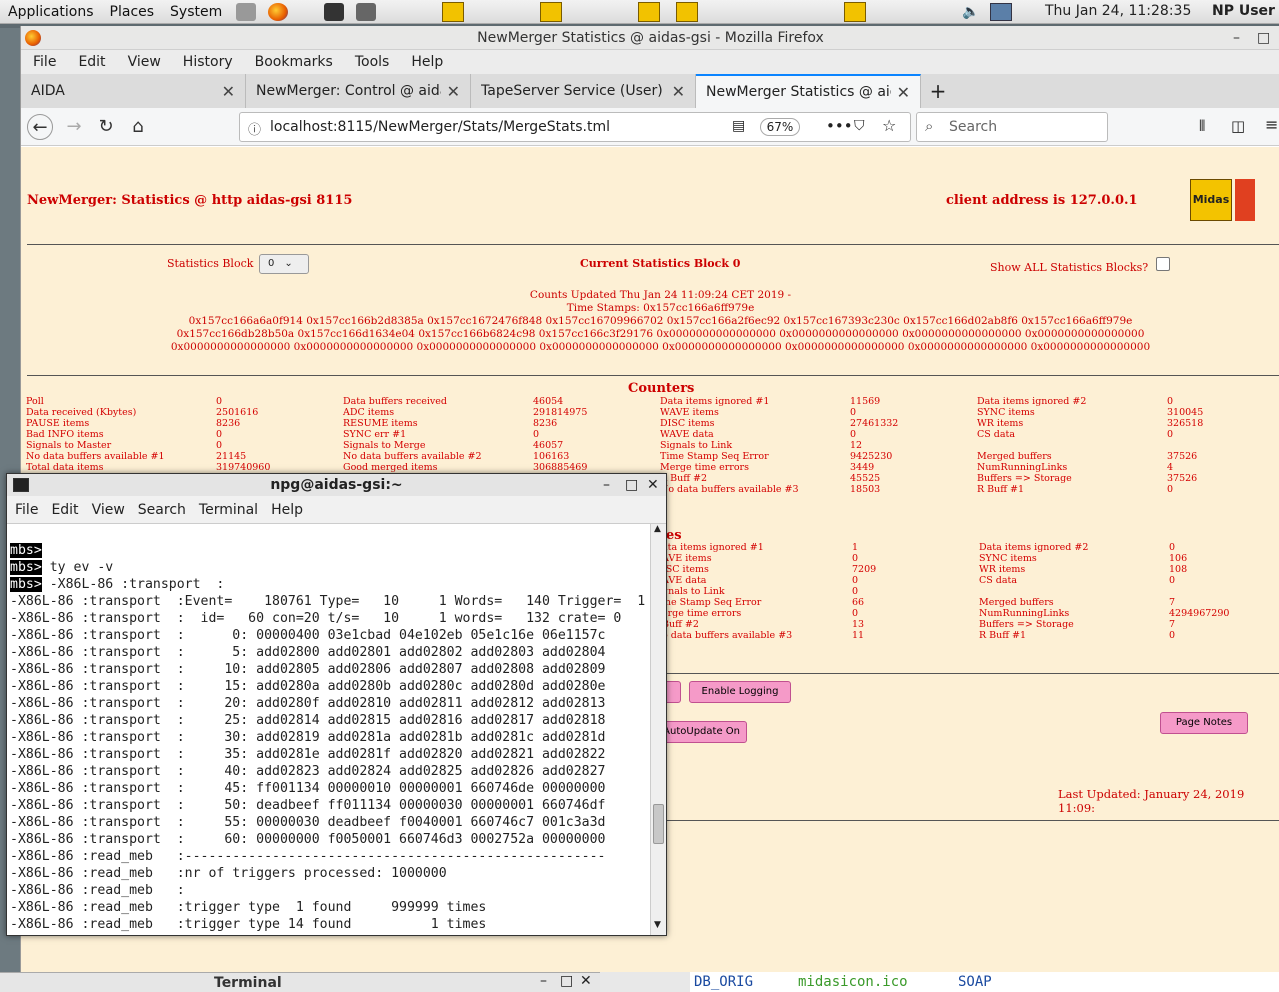 This screenshot has height=992, width=1279. I want to click on show-all-checkbox, so click(1163, 264).